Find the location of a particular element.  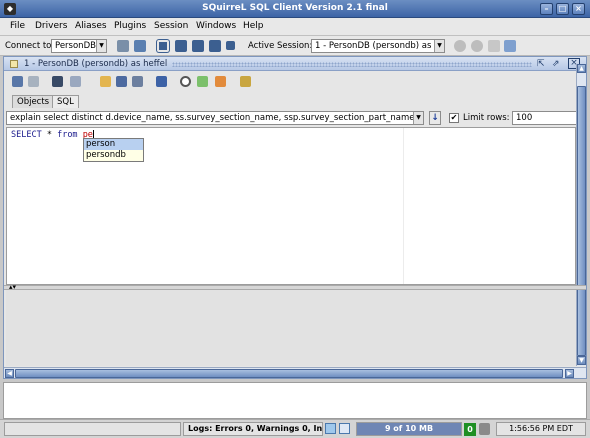

connect-to-label: Connect to: is located at coordinates (30, 46).